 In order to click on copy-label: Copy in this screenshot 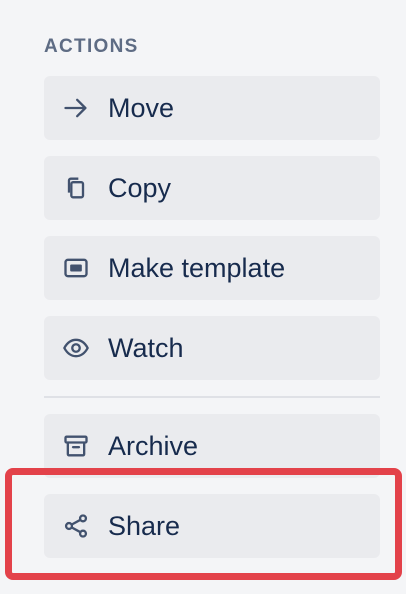, I will do `click(140, 188)`.